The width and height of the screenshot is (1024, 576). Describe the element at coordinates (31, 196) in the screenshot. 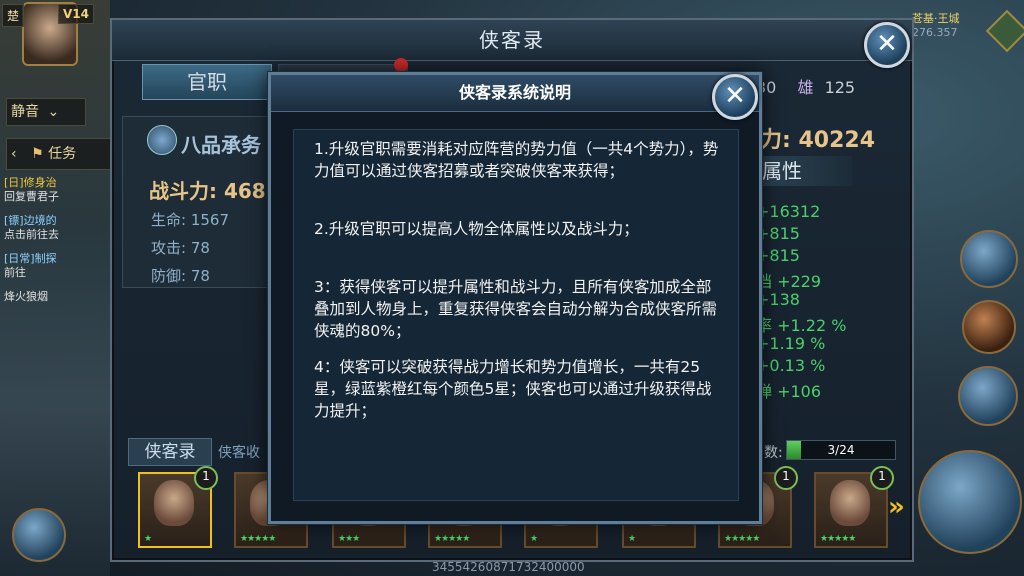

I see `quest-line: 回复曹君子` at that location.